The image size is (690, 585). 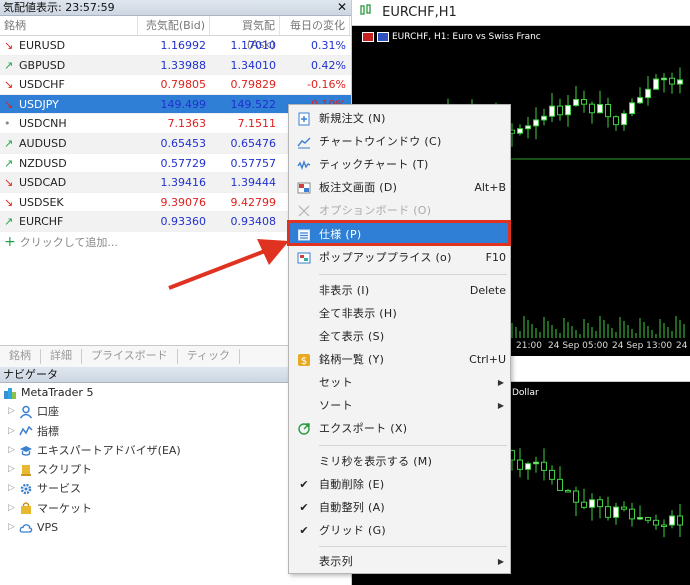 I want to click on menu-item-sort: ソート ▶, so click(x=399, y=405).